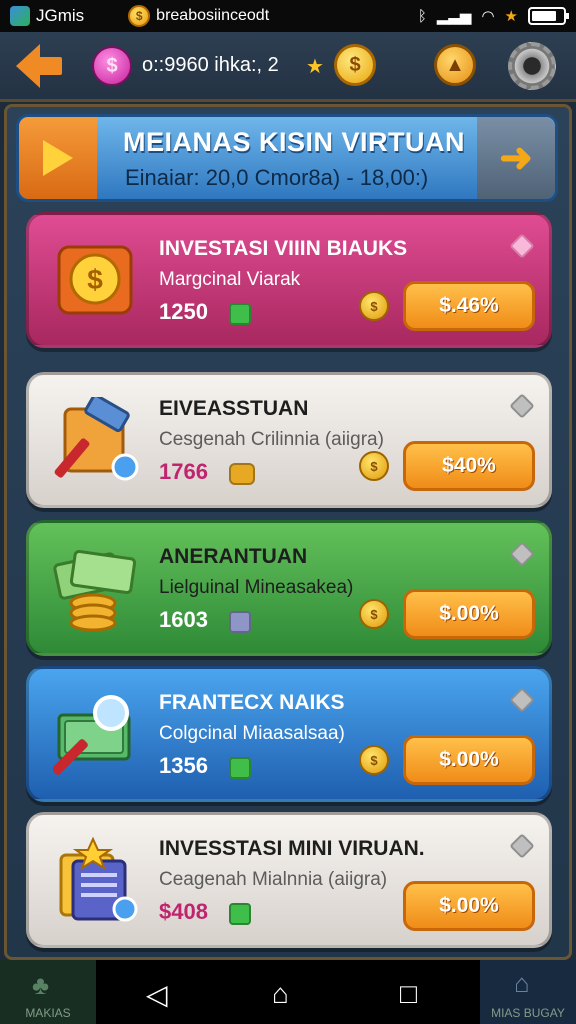  I want to click on invest-button: $.46%, so click(469, 306).